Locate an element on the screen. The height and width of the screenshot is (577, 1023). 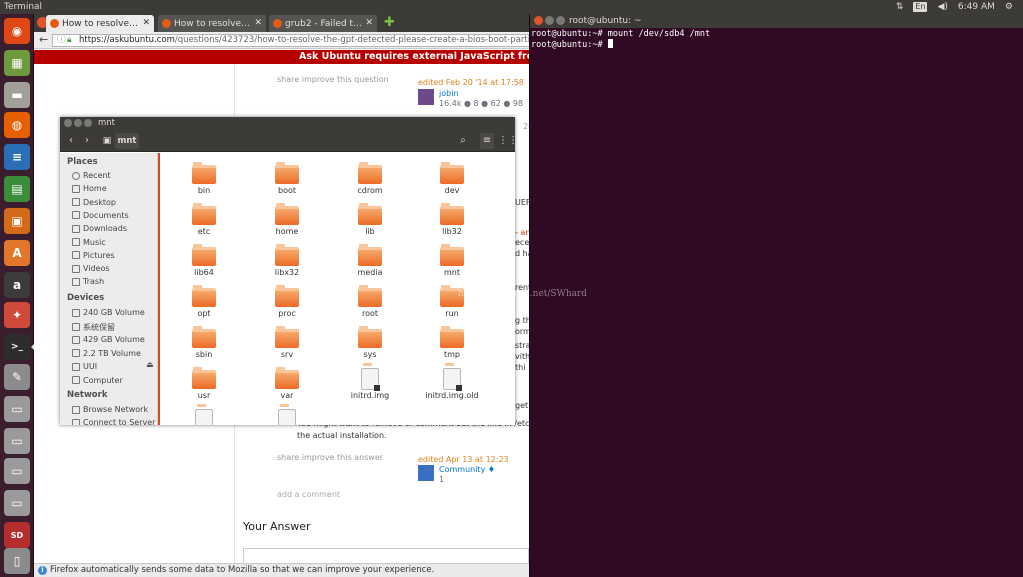
terminal-icon: >_ is located at coordinates (17, 347).